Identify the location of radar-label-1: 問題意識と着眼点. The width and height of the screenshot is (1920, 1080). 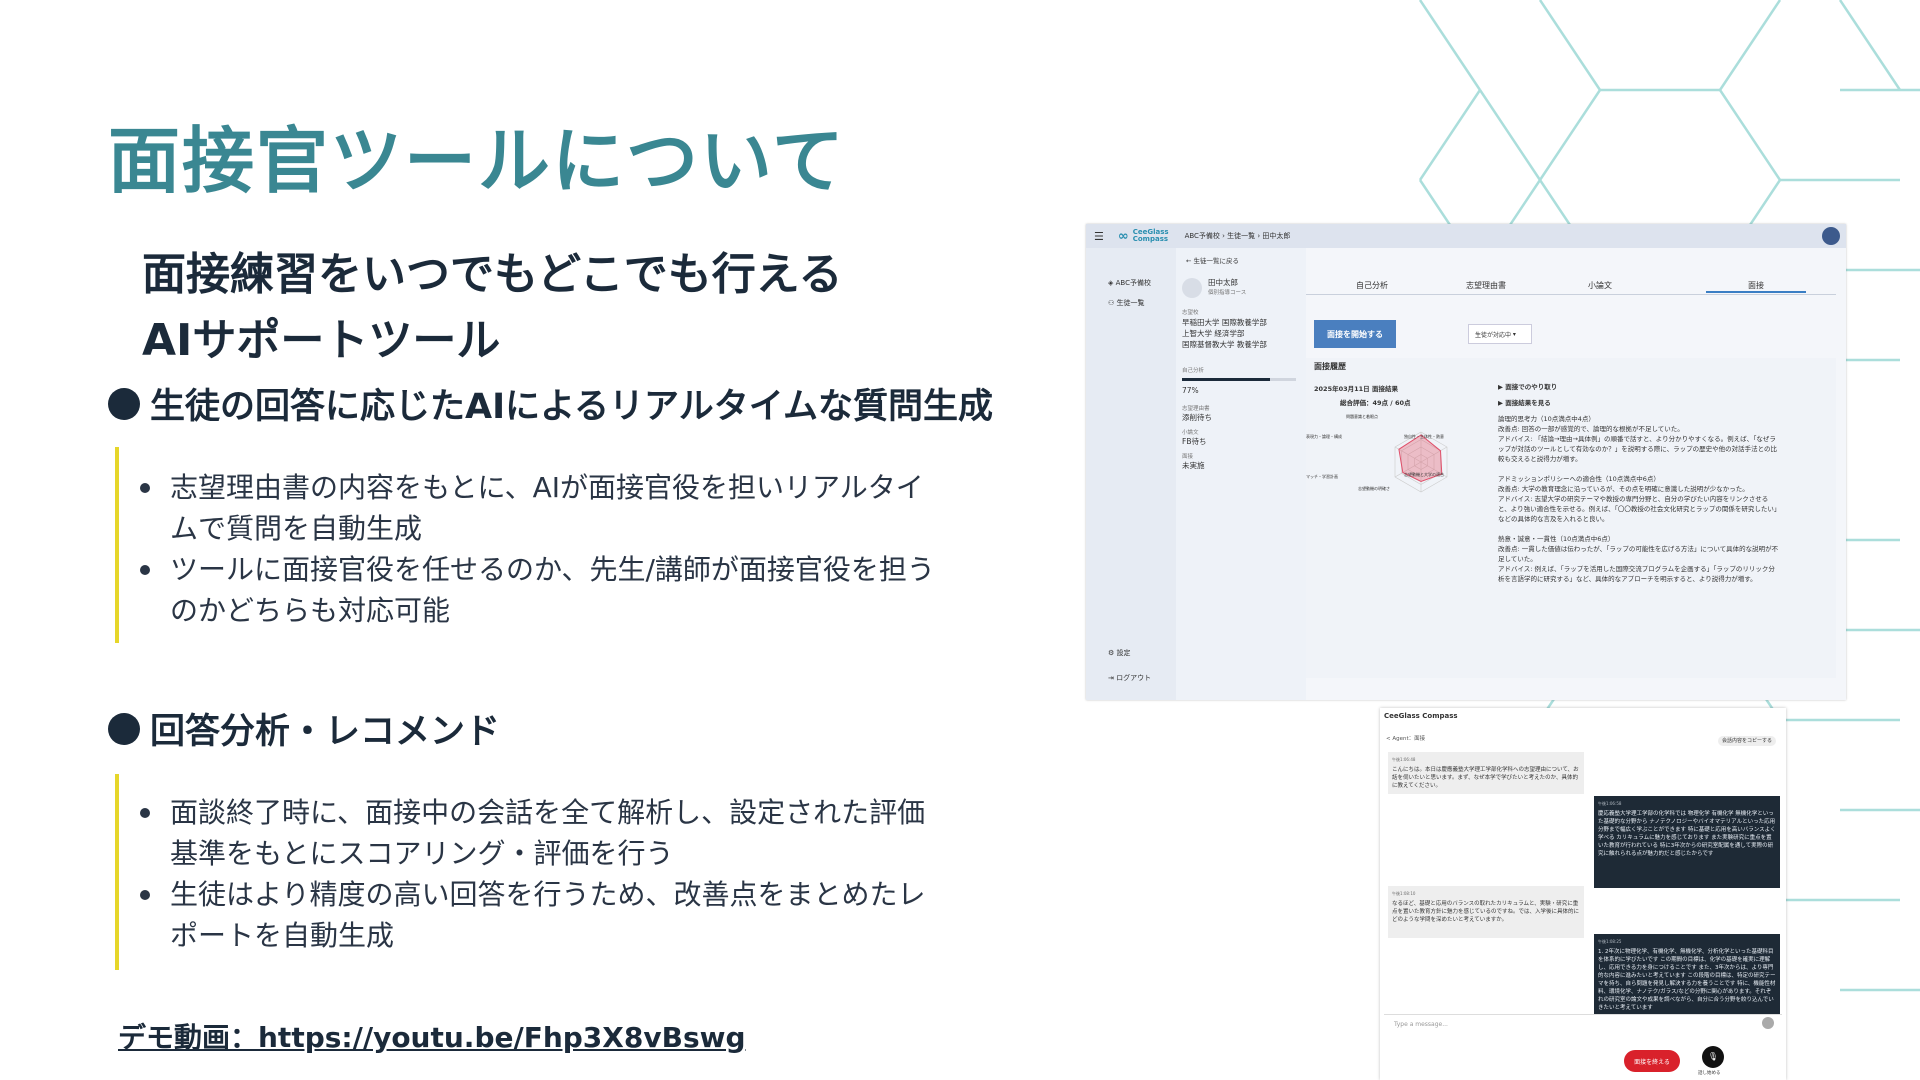
(1362, 416).